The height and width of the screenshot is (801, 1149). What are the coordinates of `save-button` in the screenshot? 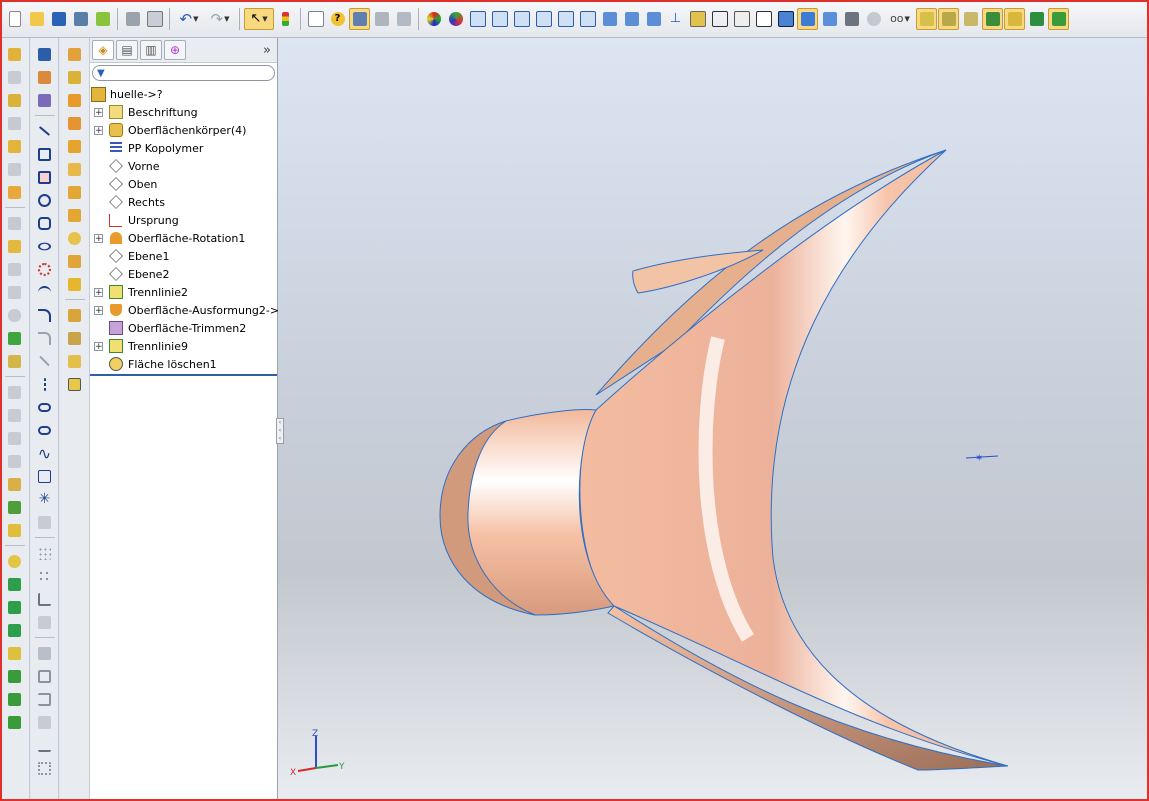 It's located at (58, 19).